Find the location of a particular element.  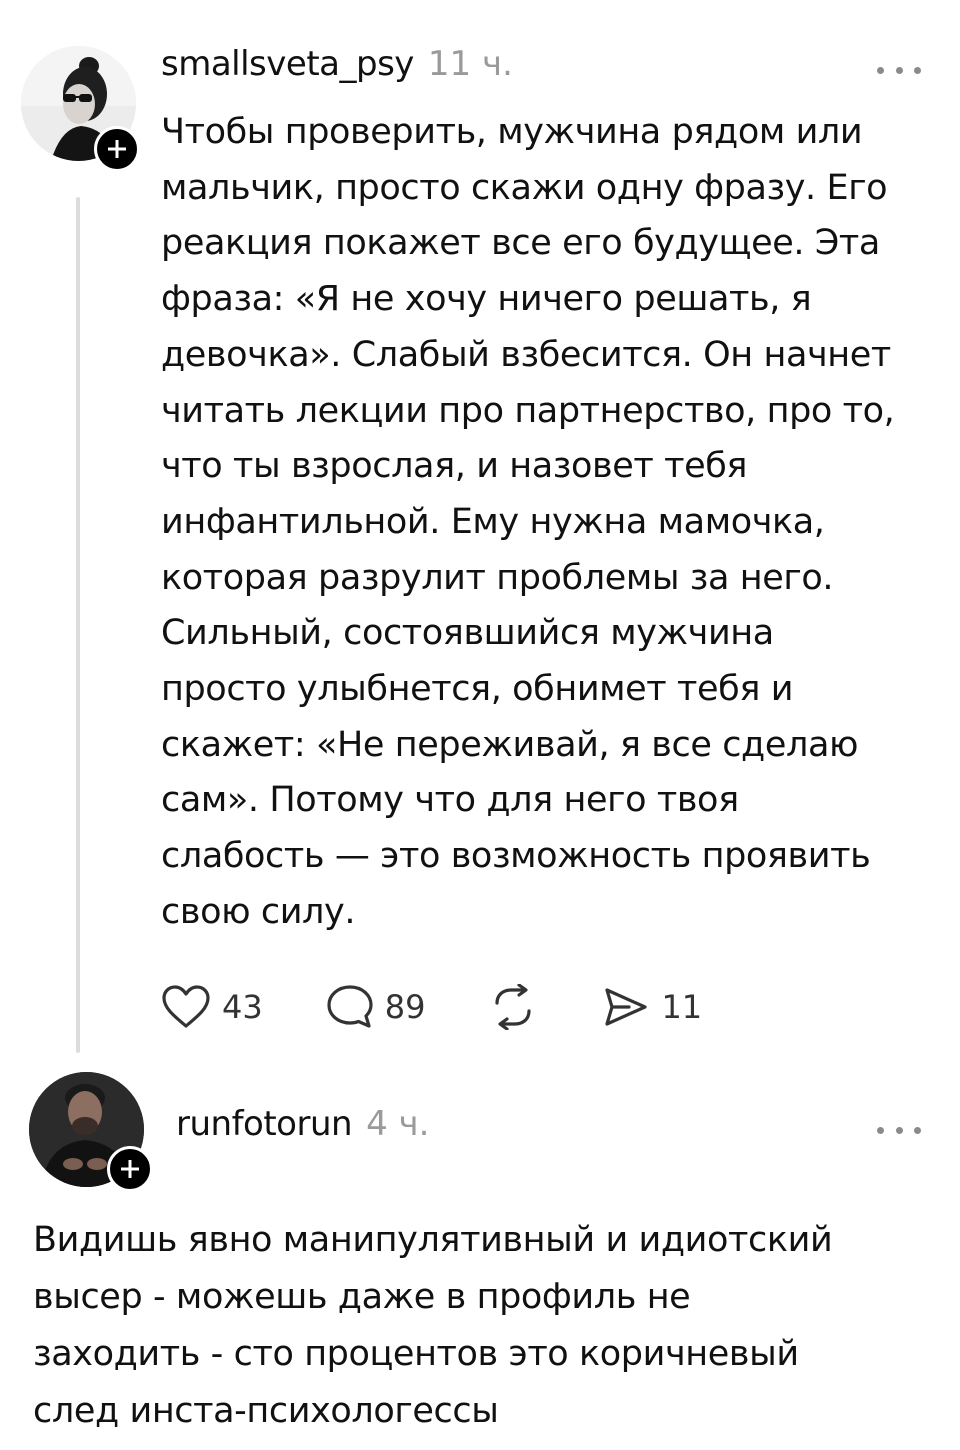

repost-icon is located at coordinates (513, 1007).